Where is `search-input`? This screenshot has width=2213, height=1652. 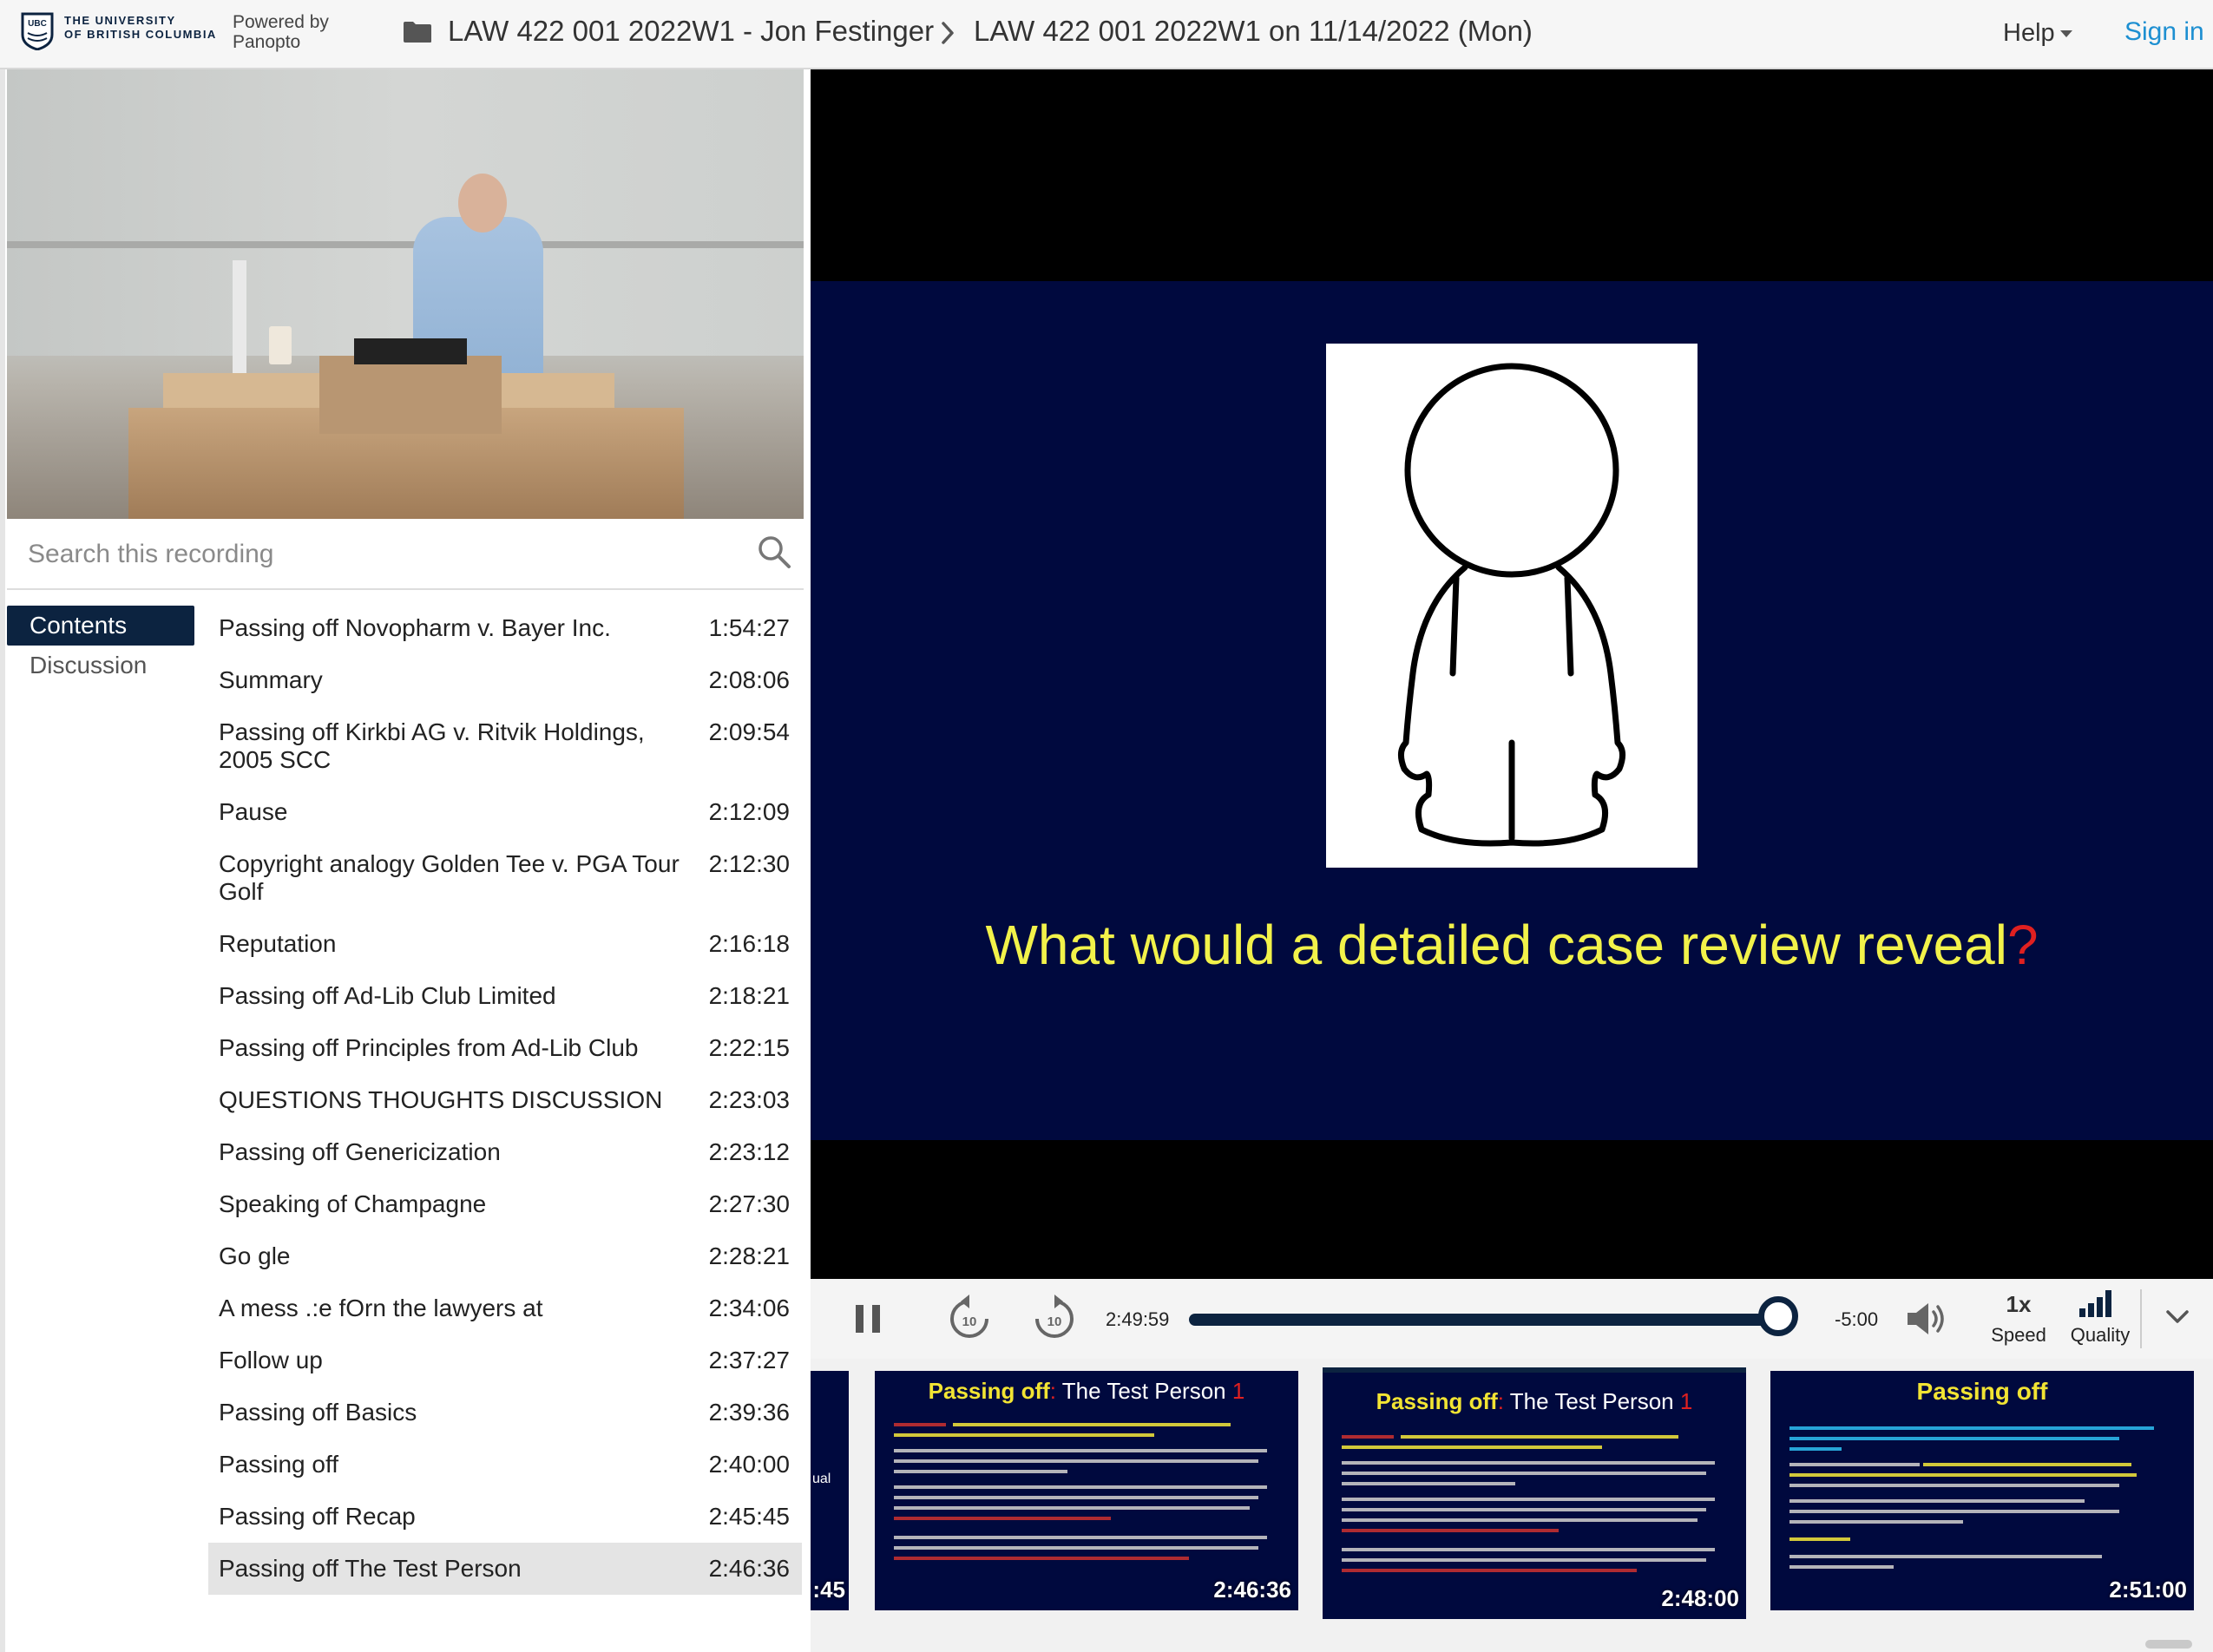 search-input is located at coordinates (383, 554).